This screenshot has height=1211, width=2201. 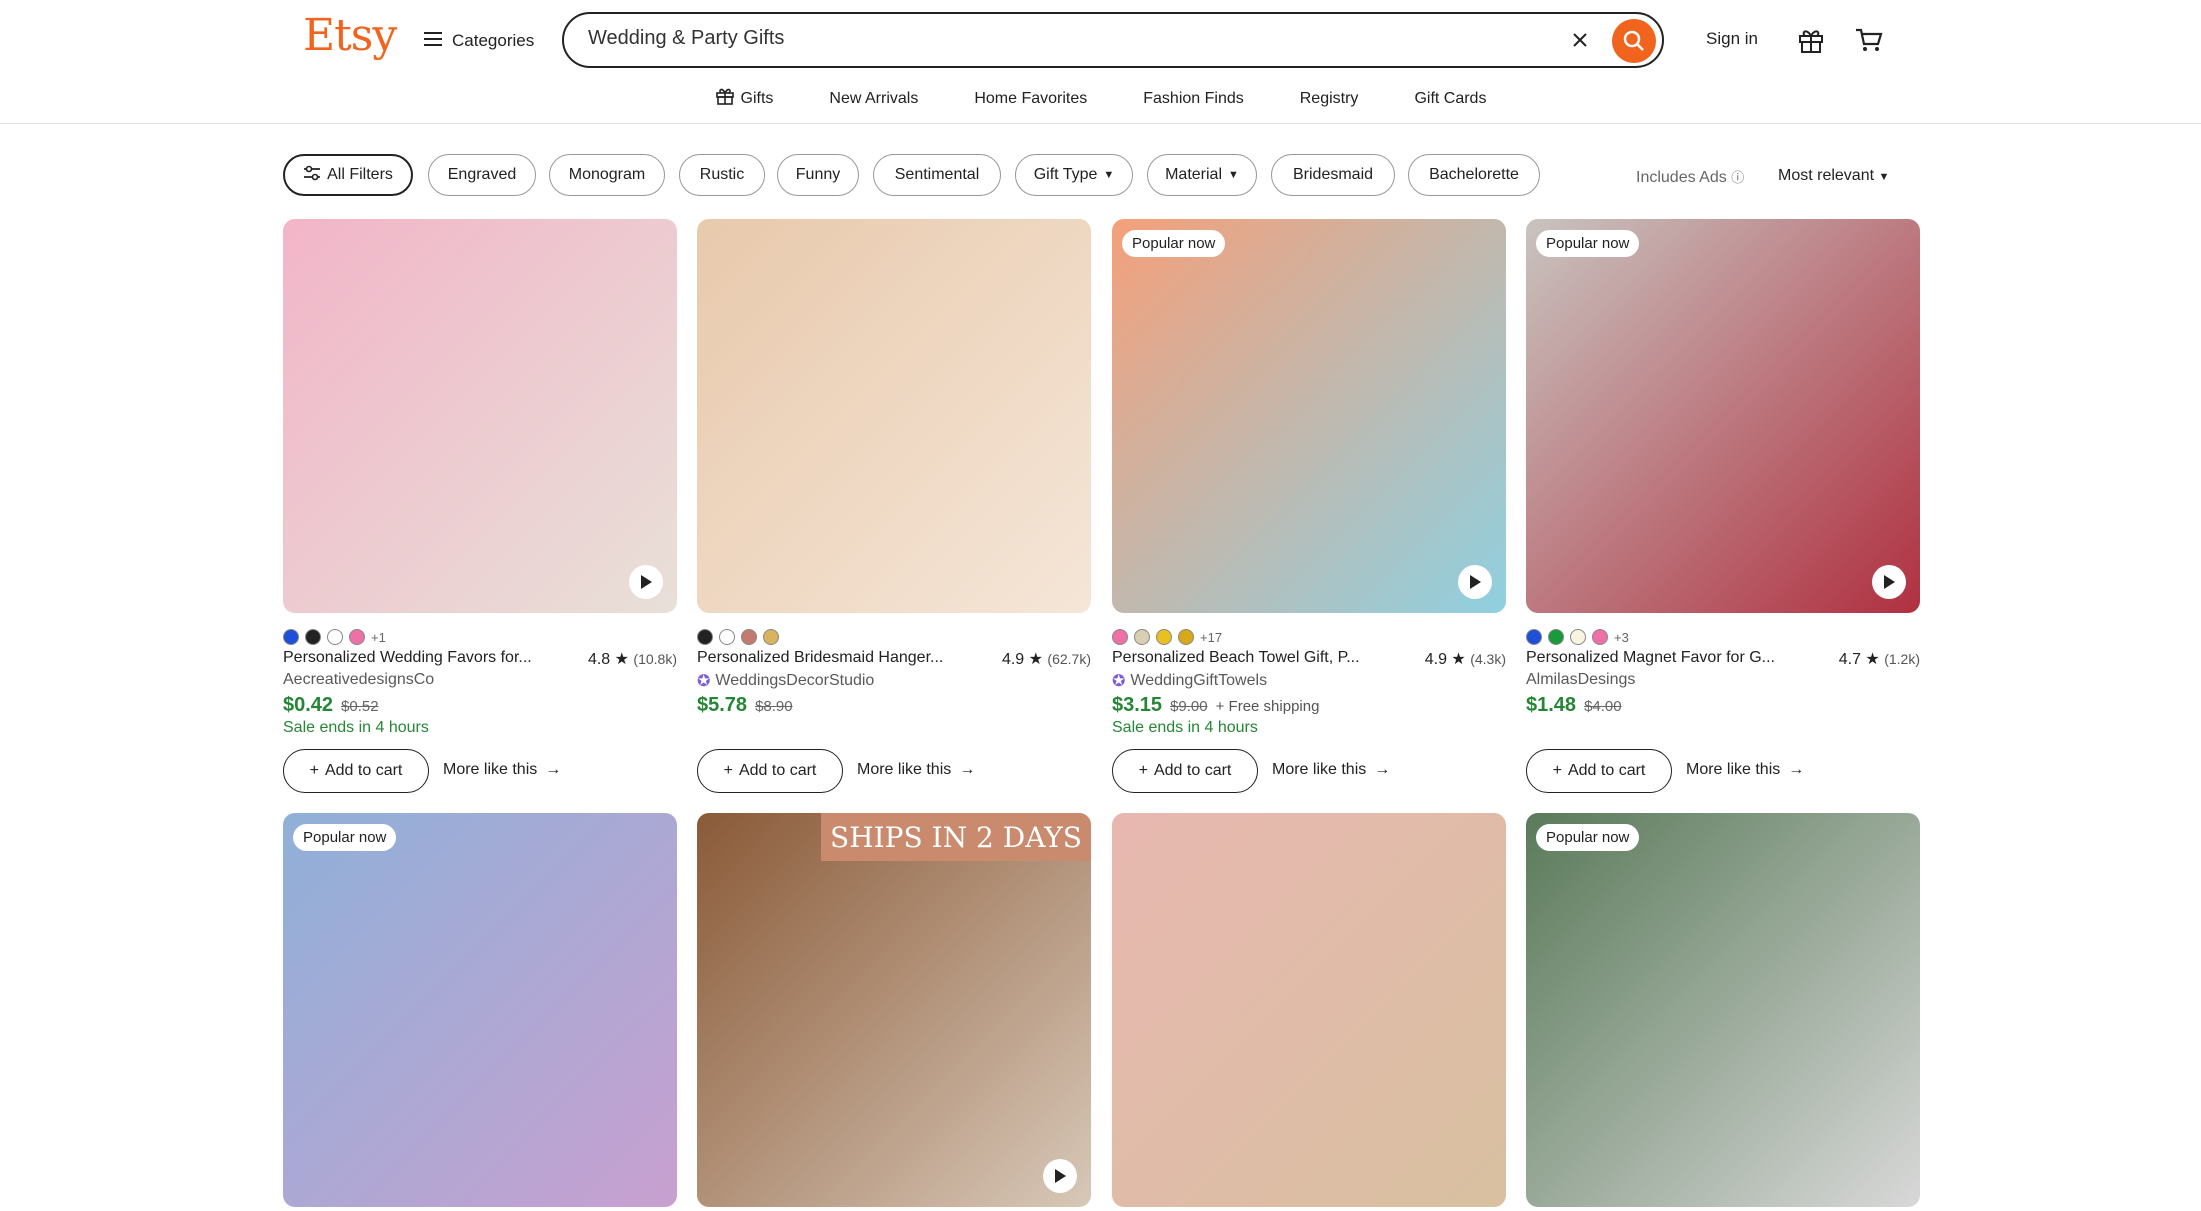 I want to click on all-filters-label: All Filters, so click(x=360, y=174).